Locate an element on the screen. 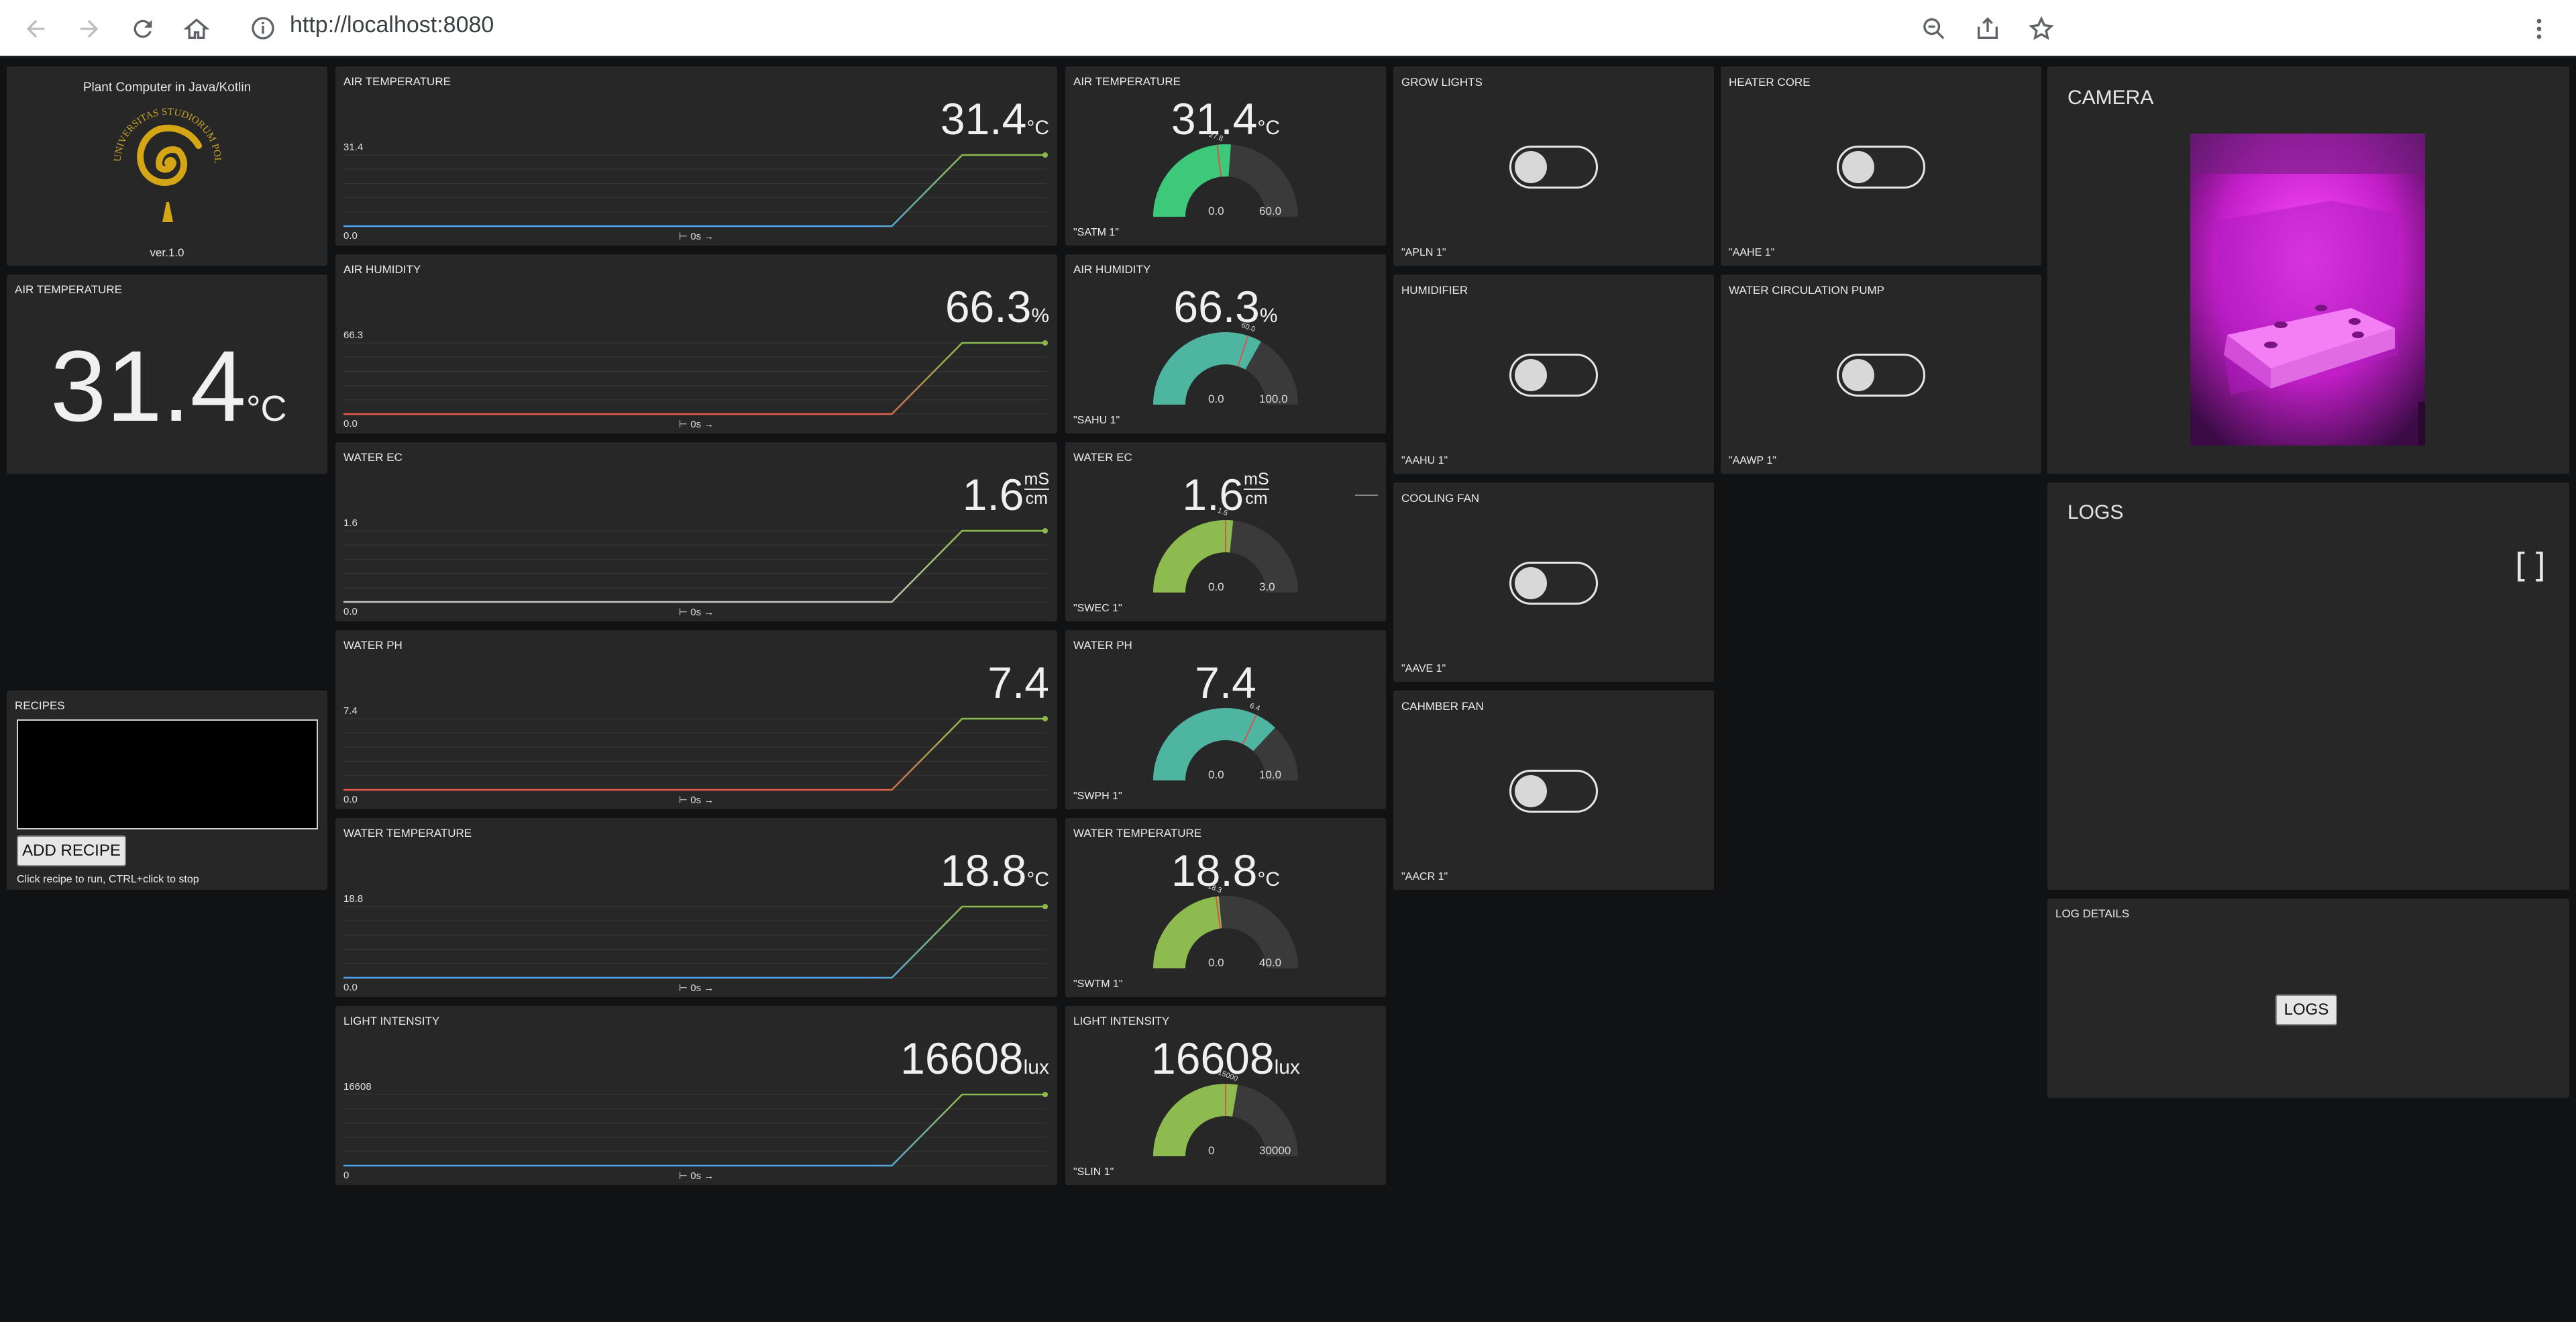 The height and width of the screenshot is (1322, 2576). panel-title: AIR TEMPERATURE is located at coordinates (68, 289).